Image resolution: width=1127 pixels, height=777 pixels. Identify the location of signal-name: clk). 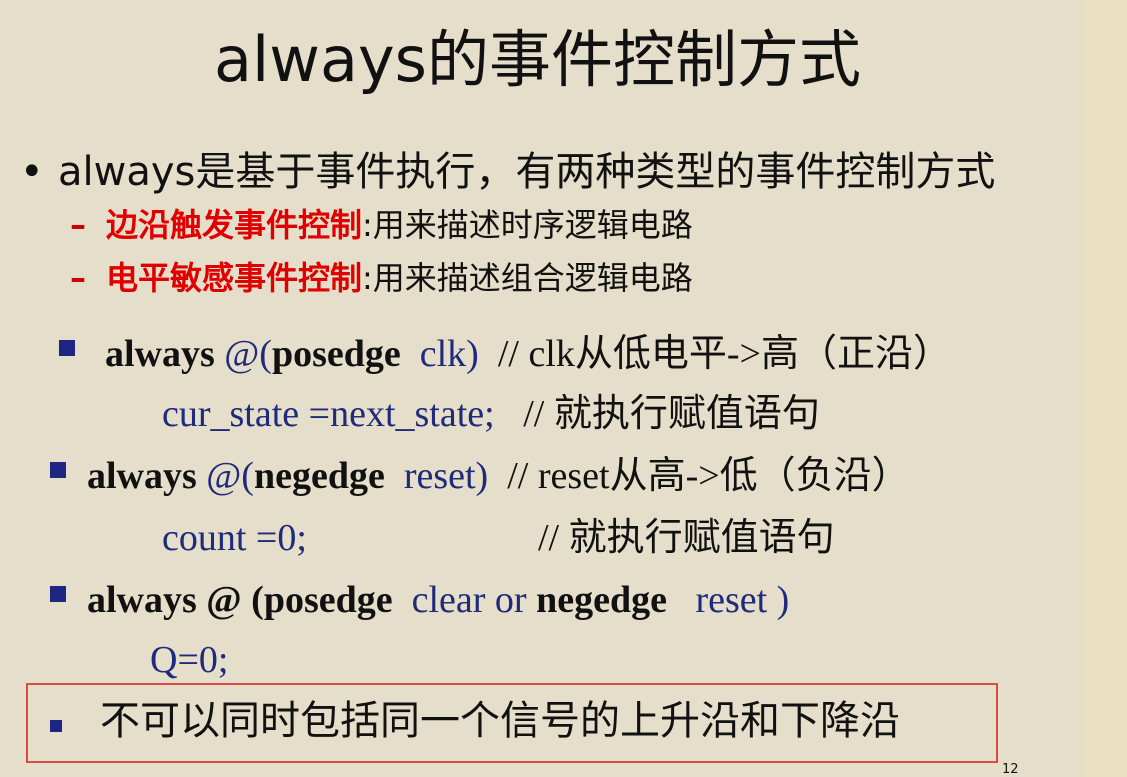
(449, 354).